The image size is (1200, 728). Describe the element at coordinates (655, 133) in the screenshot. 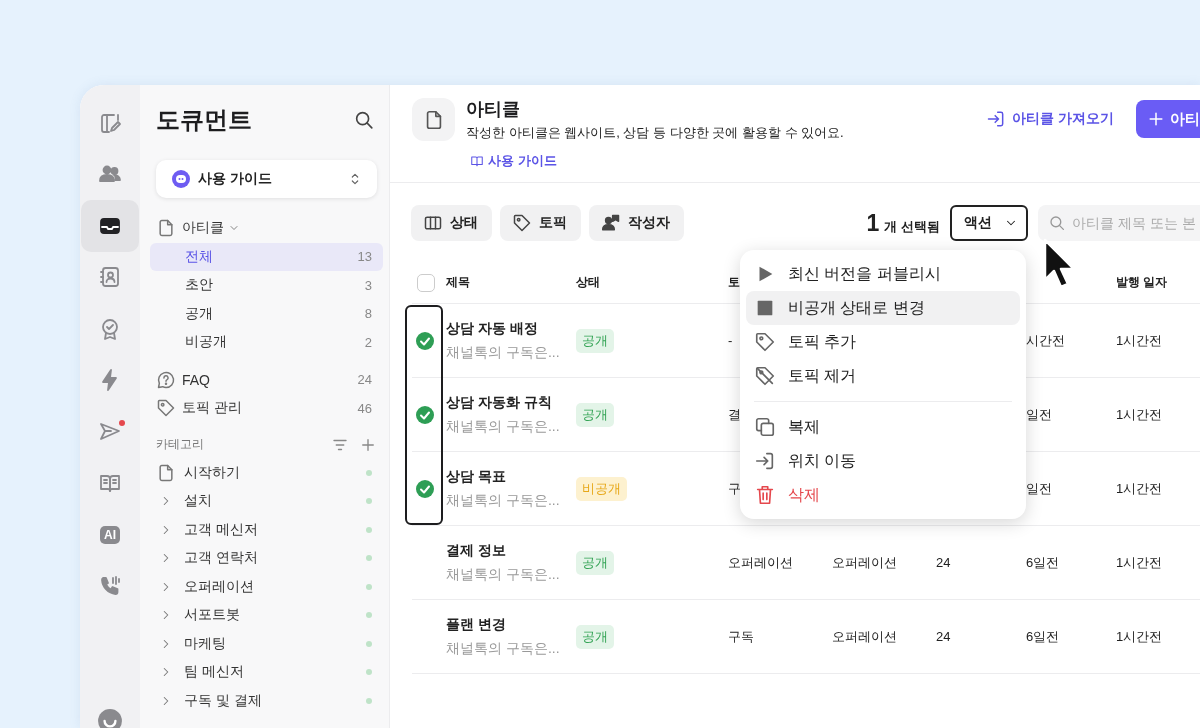

I see `page-description: 작성한 아티클은 웹사이트, 상담 등 다양한 곳에 활용할 수 있어요.` at that location.